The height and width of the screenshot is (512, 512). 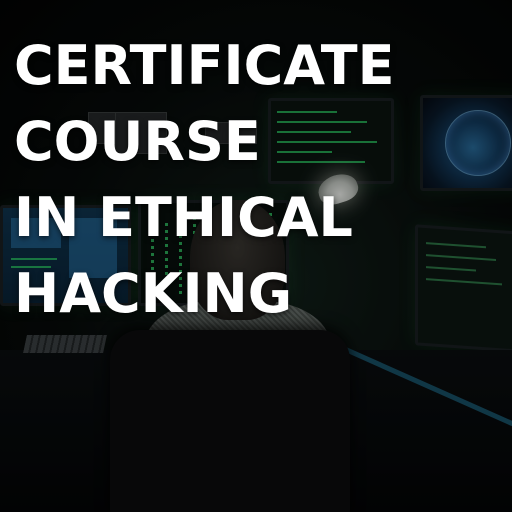 I want to click on headline-line-1: CERTIFICATE, so click(x=204, y=65).